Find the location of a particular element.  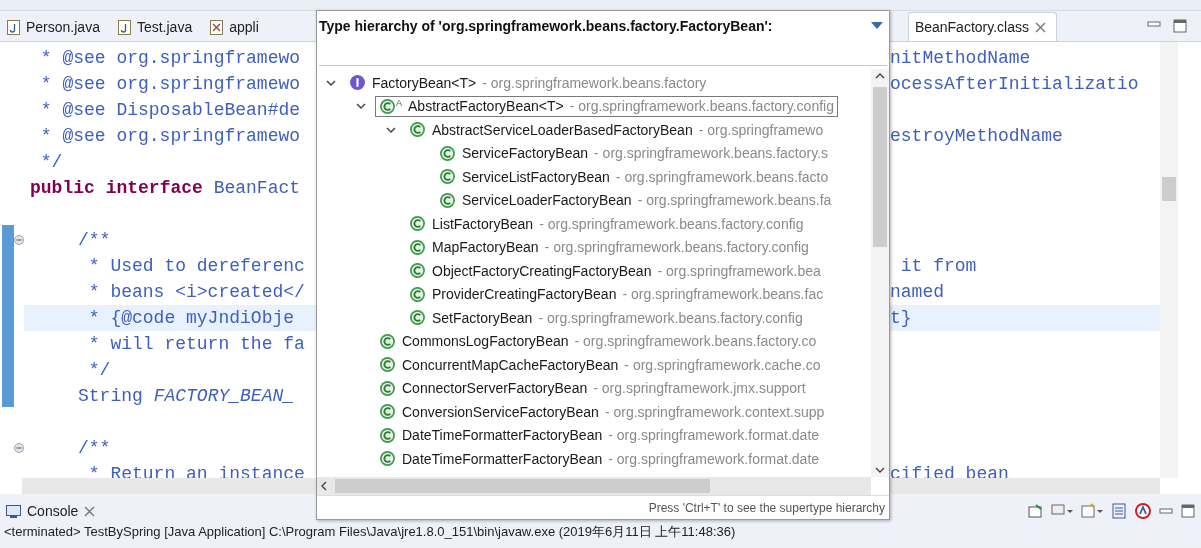

code-line: * {@code myJndiObje is located at coordinates (191, 318).